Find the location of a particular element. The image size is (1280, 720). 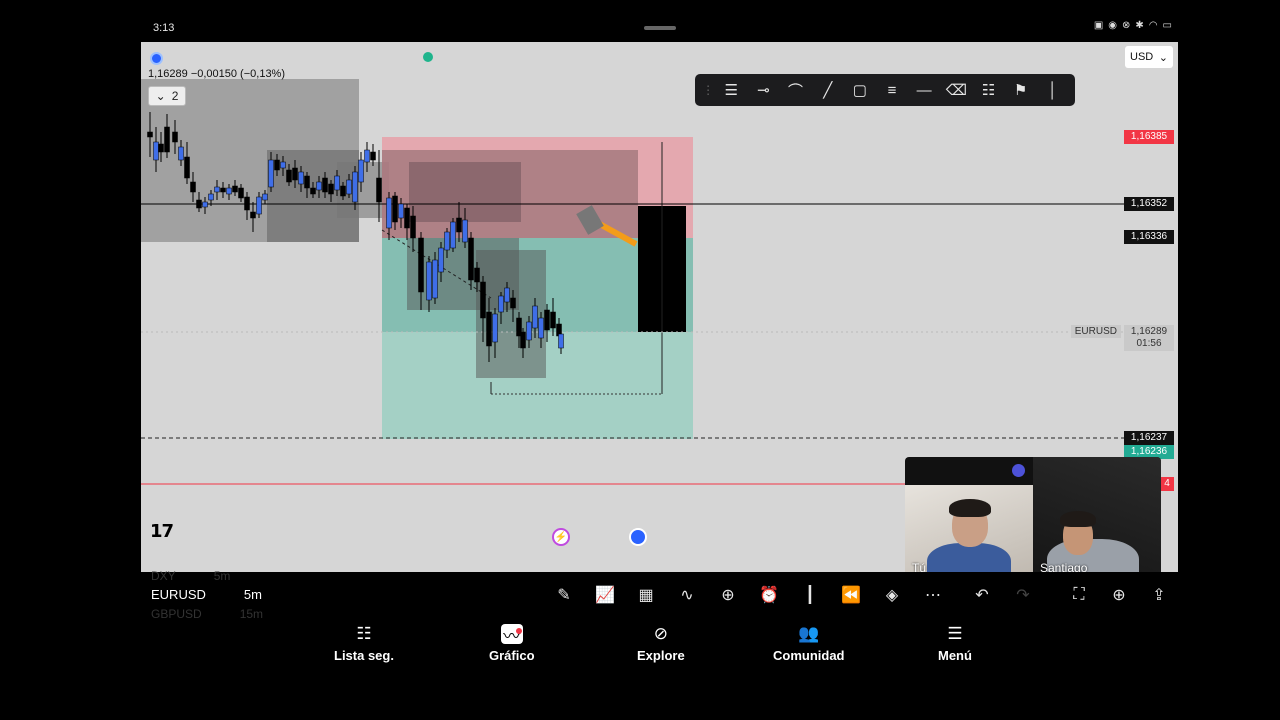

eye-icon: ◉ is located at coordinates (1113, 25).